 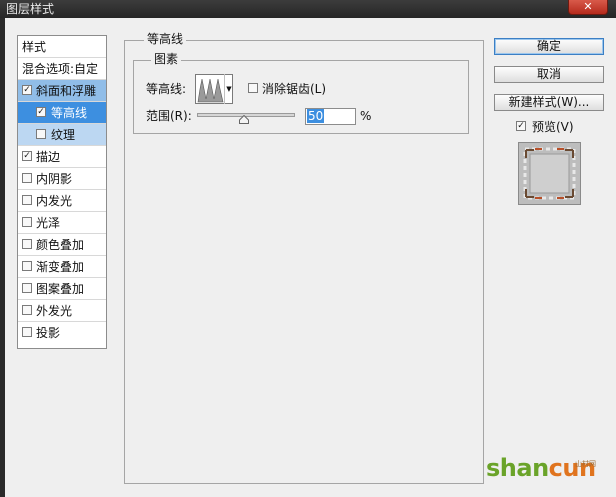 What do you see at coordinates (330, 116) in the screenshot?
I see `range-input: 50` at bounding box center [330, 116].